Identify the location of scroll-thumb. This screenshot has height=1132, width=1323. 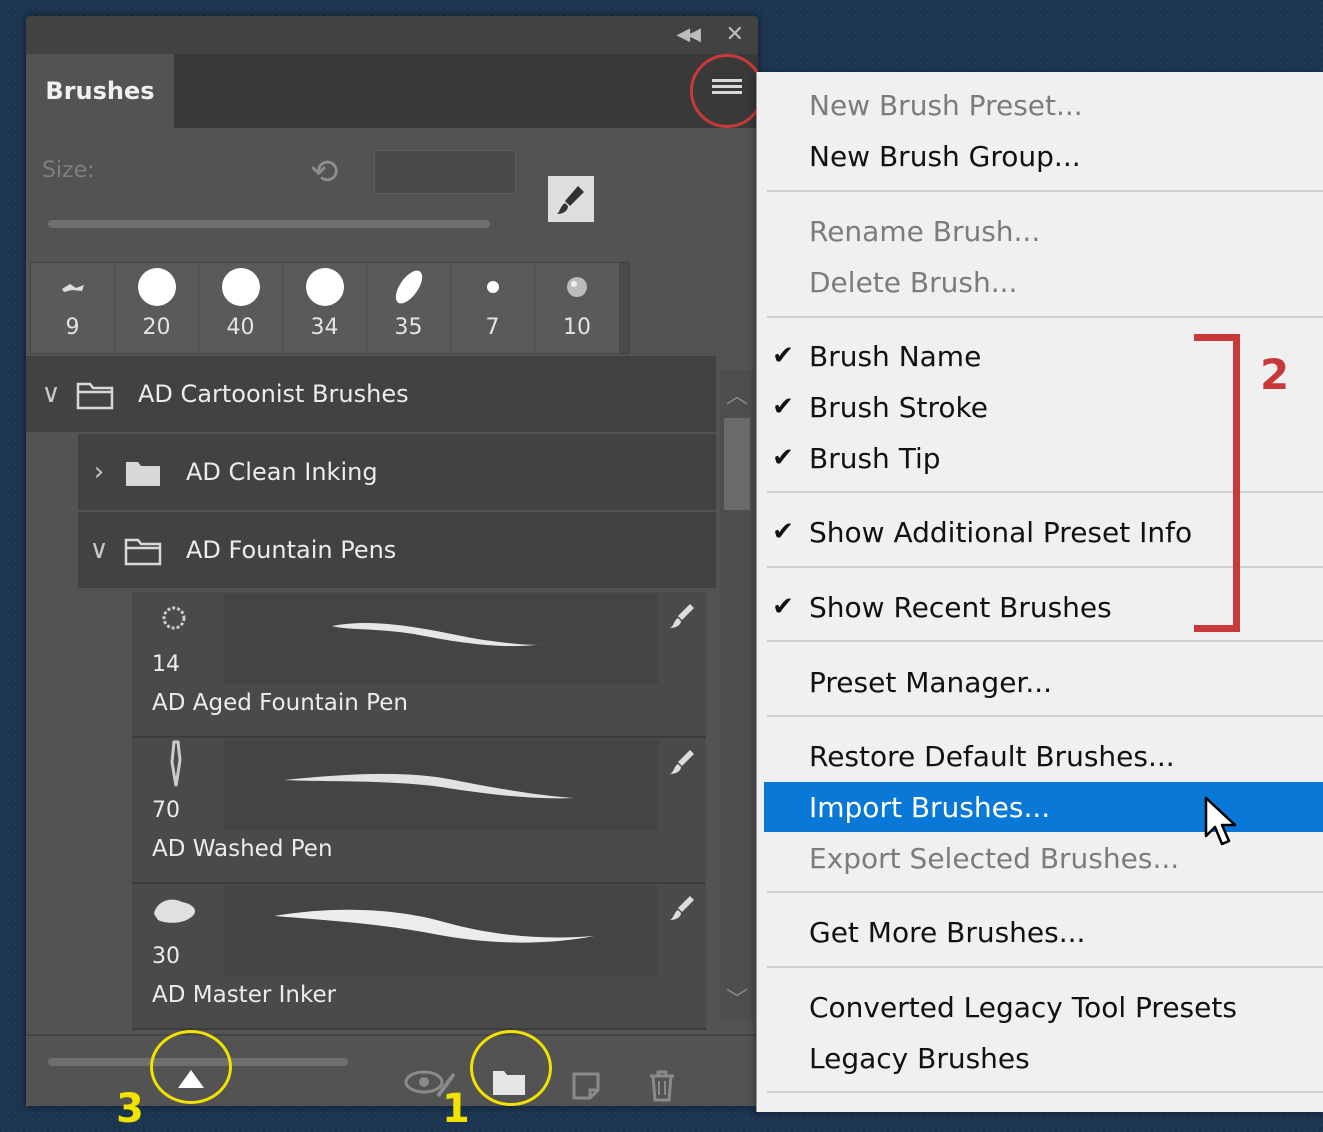
(737, 464).